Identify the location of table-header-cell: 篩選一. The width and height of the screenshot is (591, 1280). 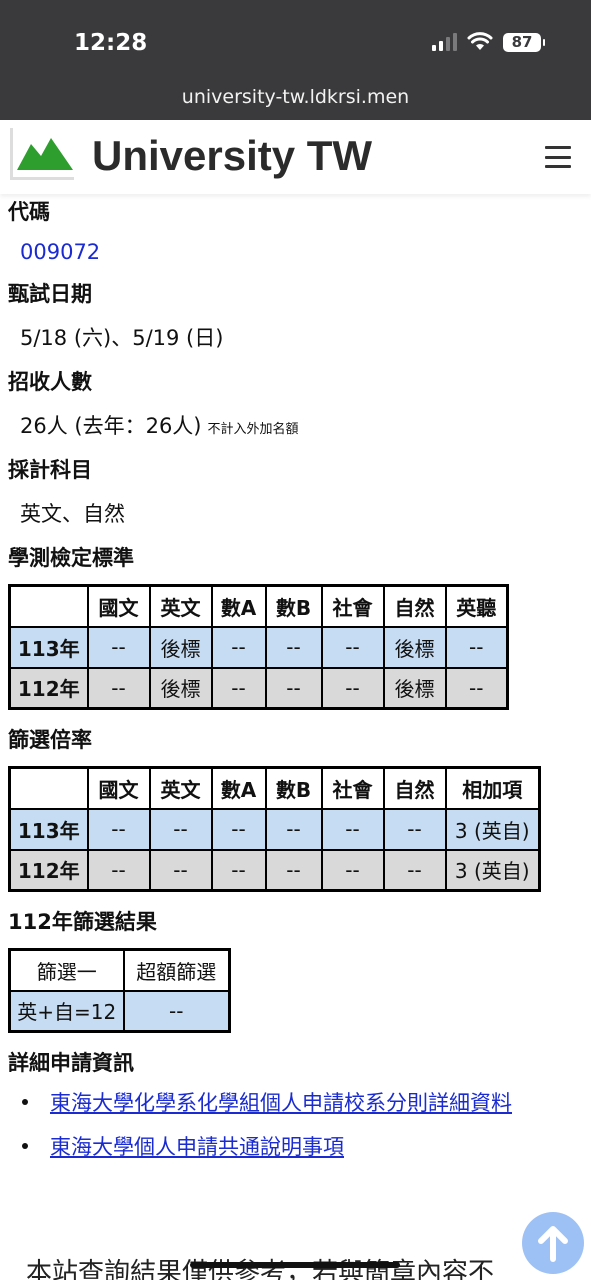
(66, 970).